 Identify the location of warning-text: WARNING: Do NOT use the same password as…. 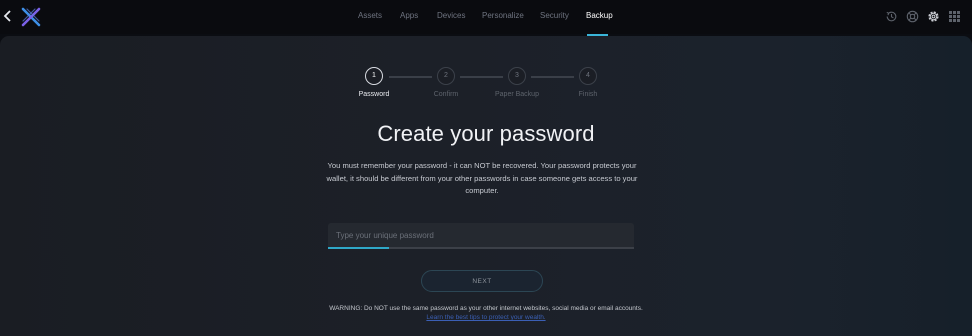
(486, 308).